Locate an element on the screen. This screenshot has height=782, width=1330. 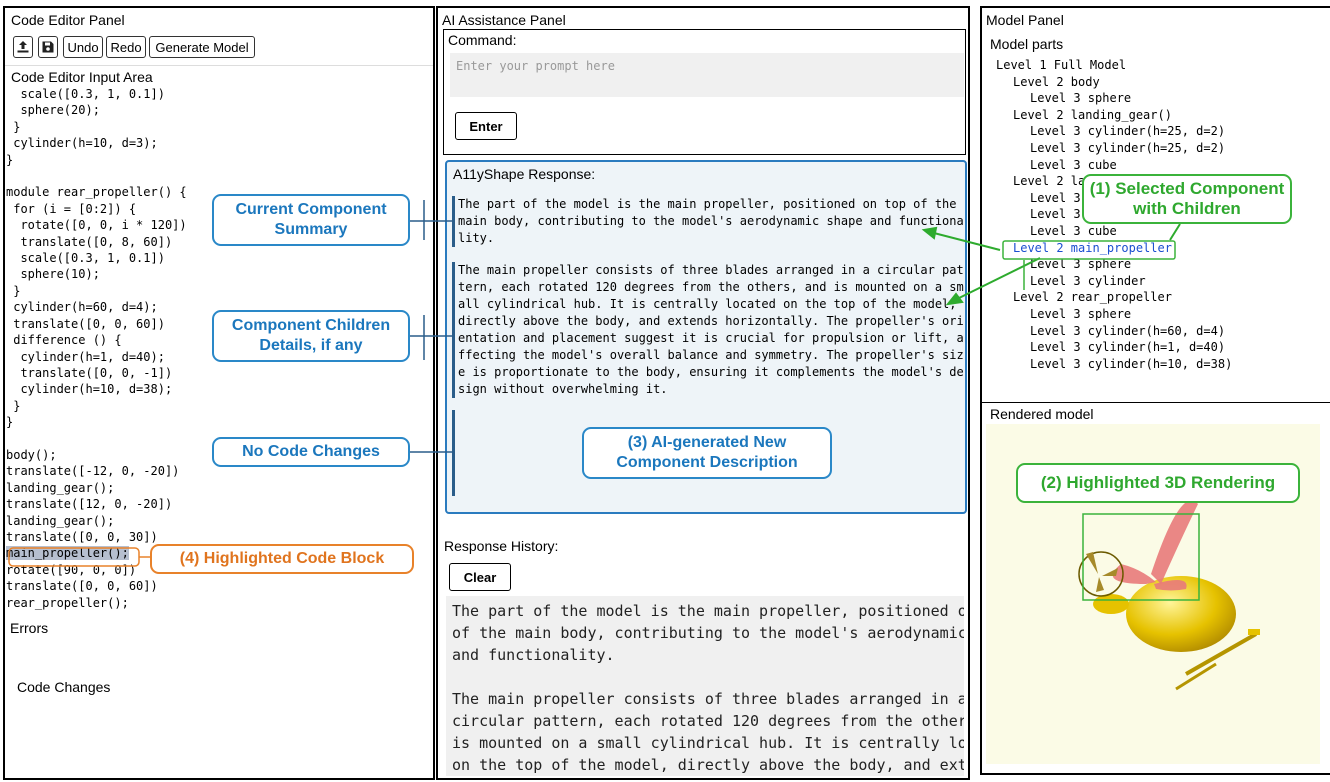
callout-current-summary: Current Component Summary is located at coordinates (311, 220).